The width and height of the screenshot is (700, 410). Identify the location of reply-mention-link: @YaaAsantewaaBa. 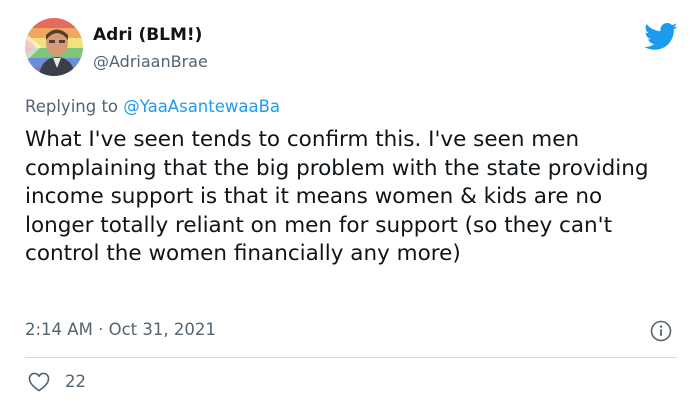
(201, 106).